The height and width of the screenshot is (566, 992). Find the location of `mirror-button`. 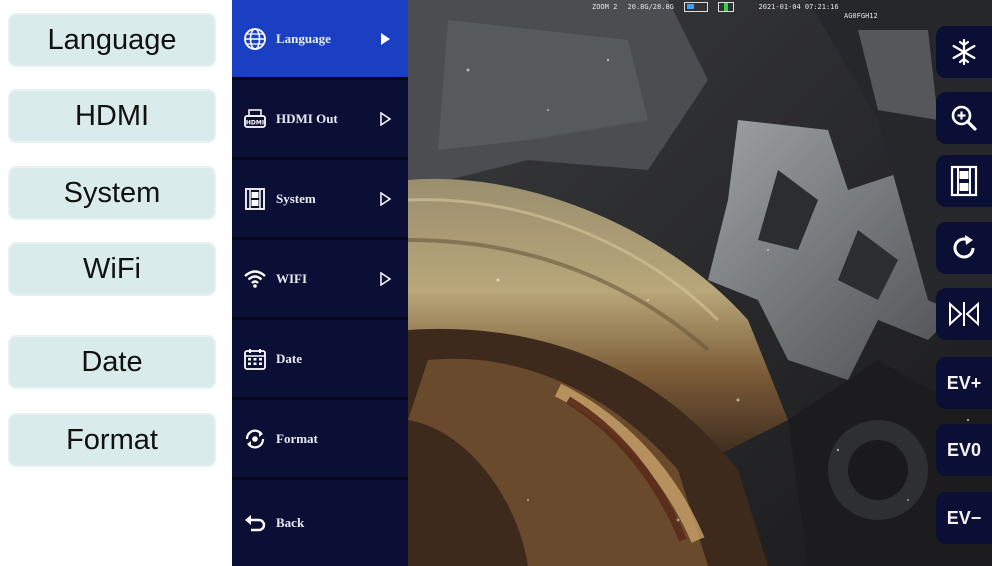

mirror-button is located at coordinates (964, 314).